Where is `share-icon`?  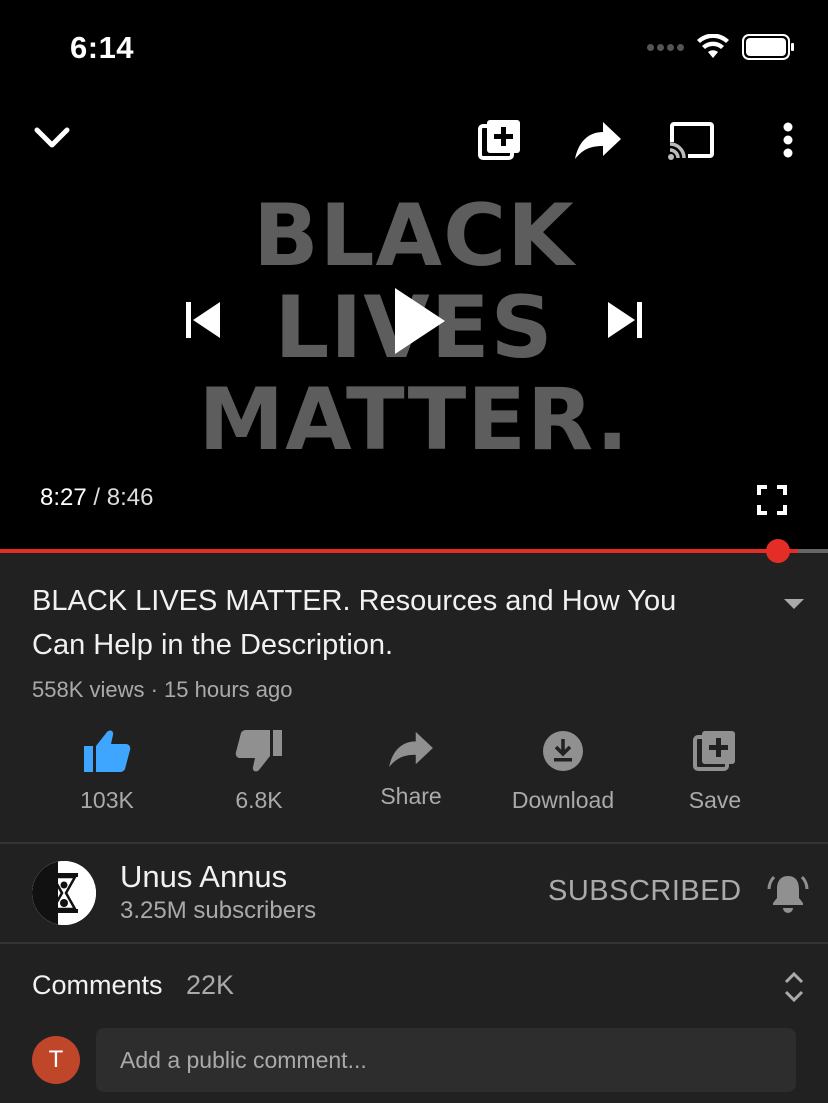 share-icon is located at coordinates (411, 749).